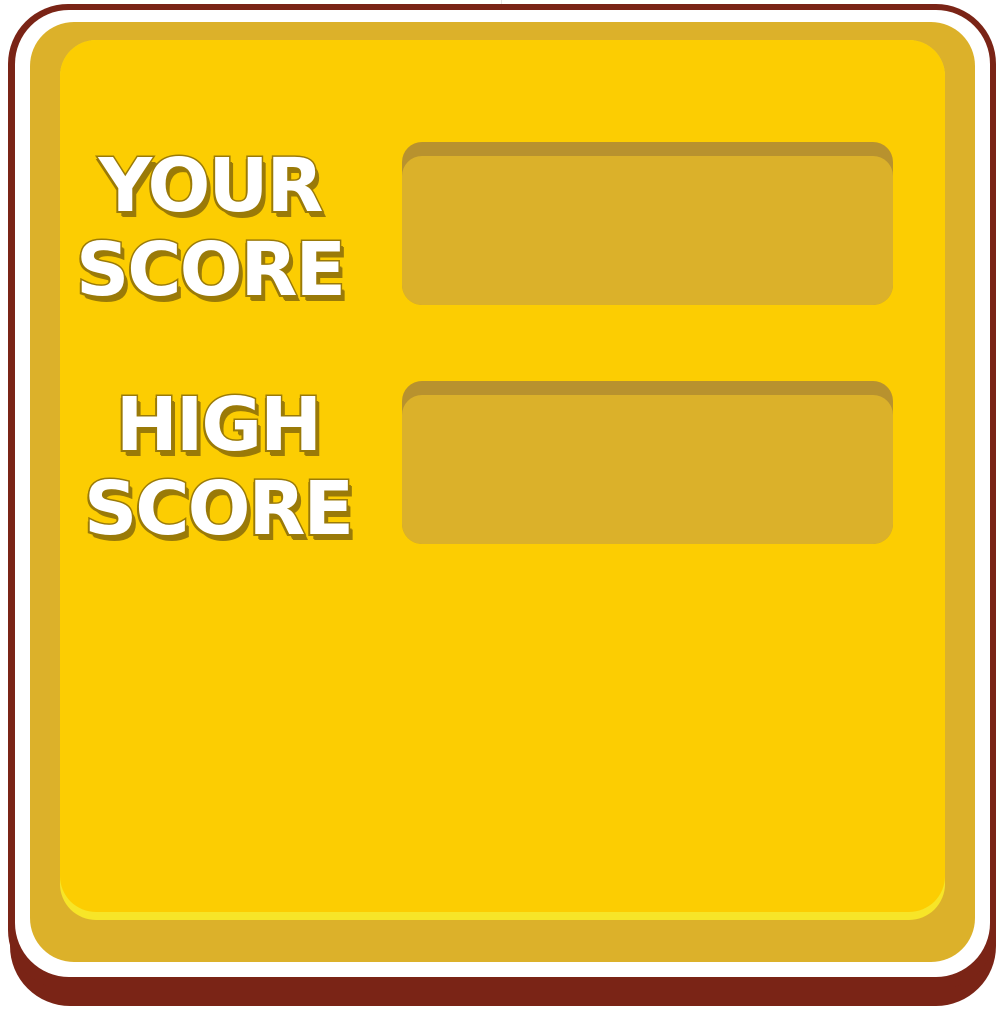 Image resolution: width=1003 pixels, height=1010 pixels. What do you see at coordinates (218, 509) in the screenshot?
I see `high-score-label-line2: SCORE` at bounding box center [218, 509].